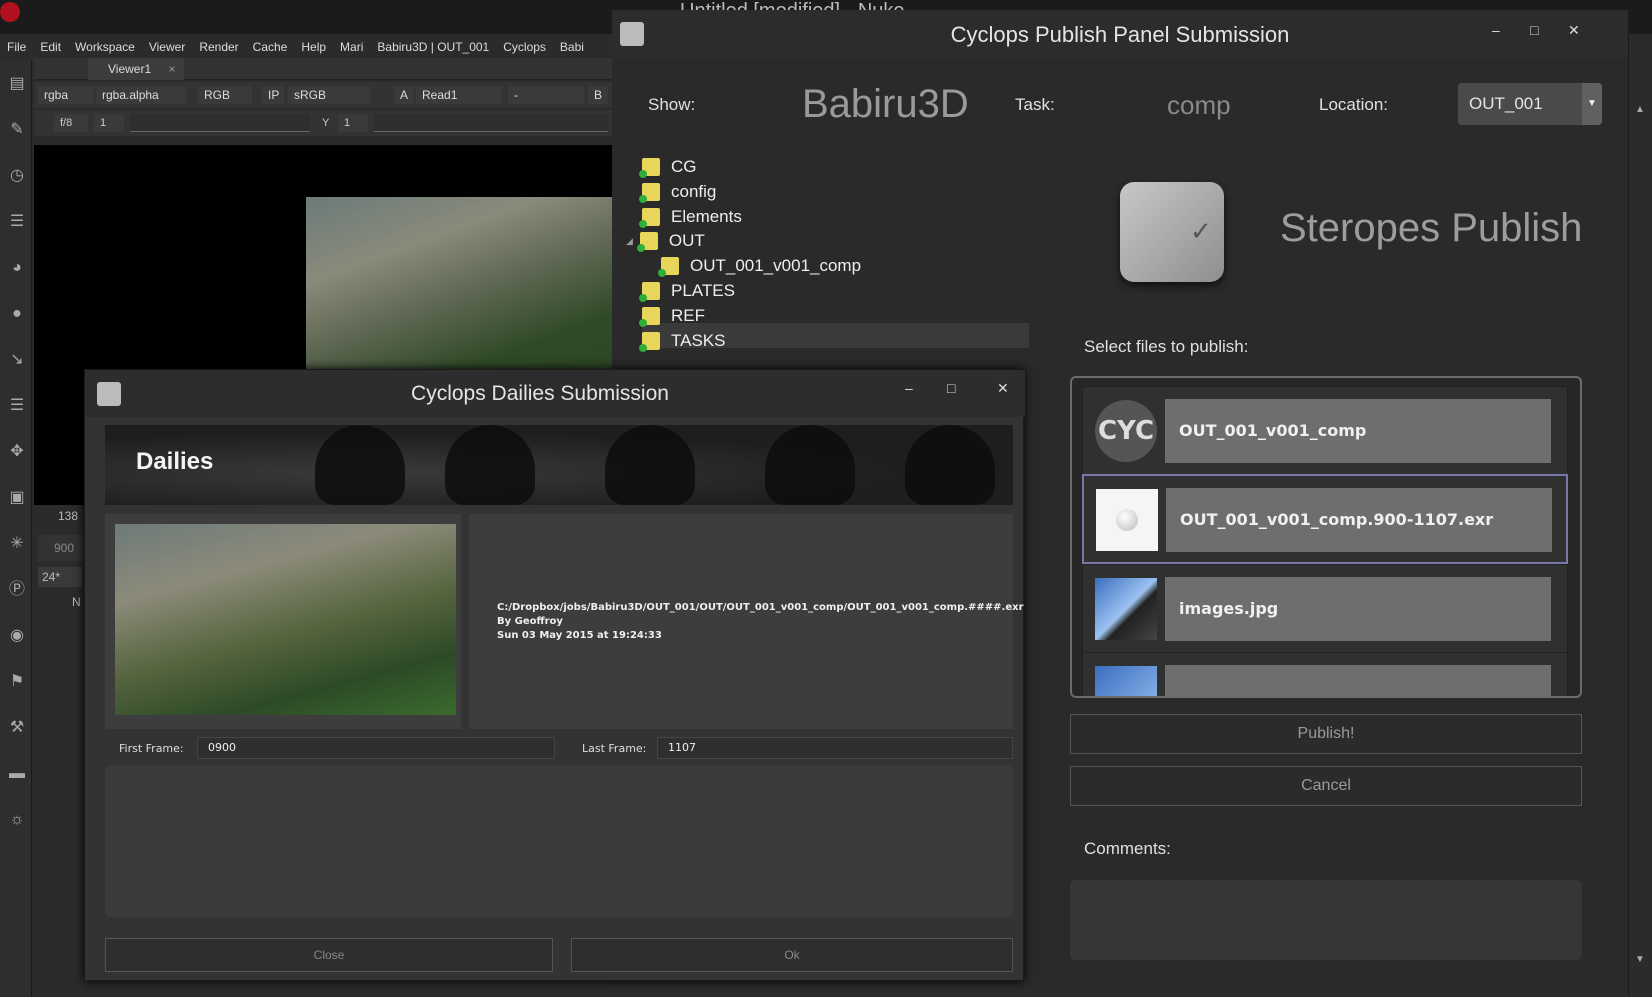 The height and width of the screenshot is (997, 1652). I want to click on task-label: Task:, so click(1035, 104).